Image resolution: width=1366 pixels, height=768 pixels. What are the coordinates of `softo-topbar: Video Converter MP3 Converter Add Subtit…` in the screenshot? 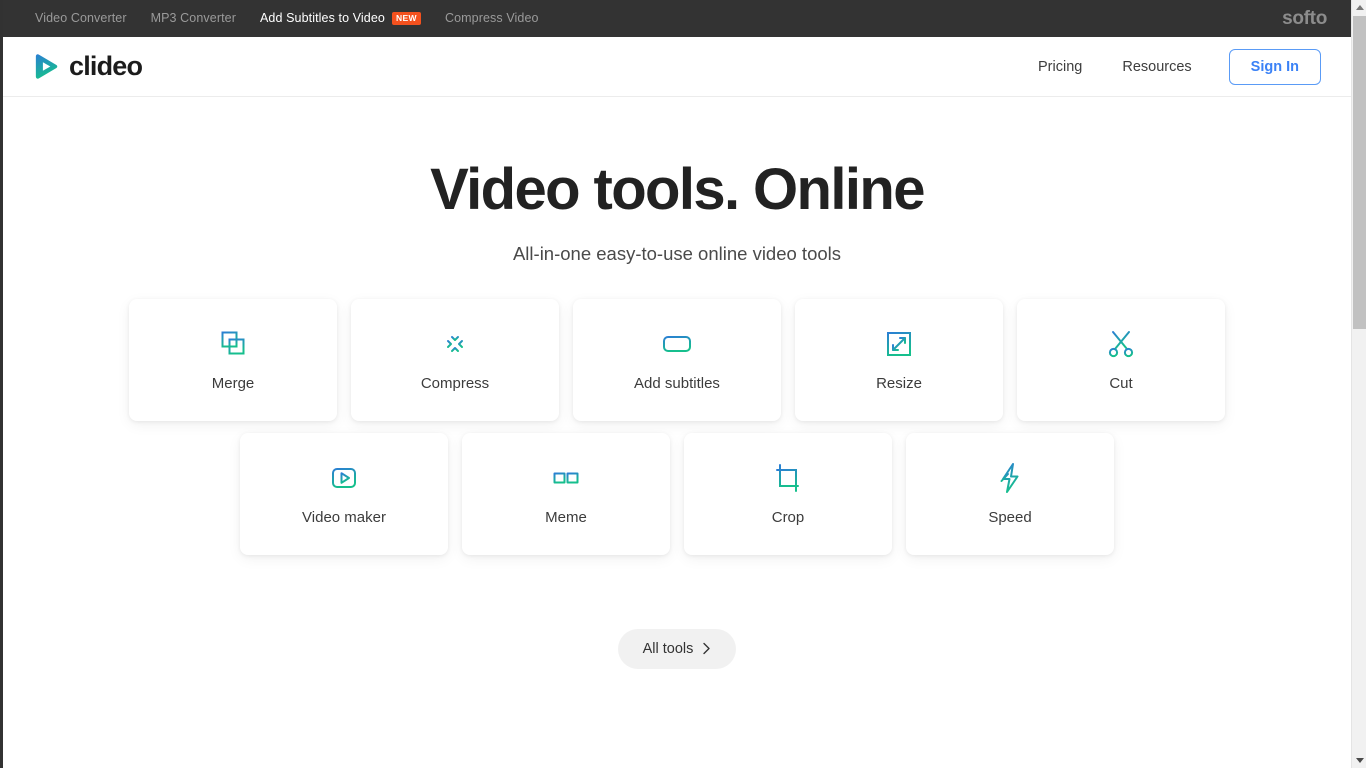 It's located at (677, 18).